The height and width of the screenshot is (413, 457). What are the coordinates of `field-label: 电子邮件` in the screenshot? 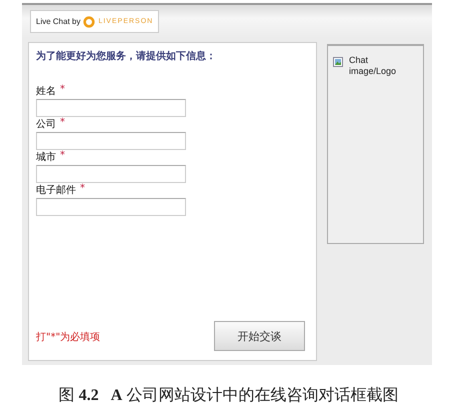 It's located at (56, 191).